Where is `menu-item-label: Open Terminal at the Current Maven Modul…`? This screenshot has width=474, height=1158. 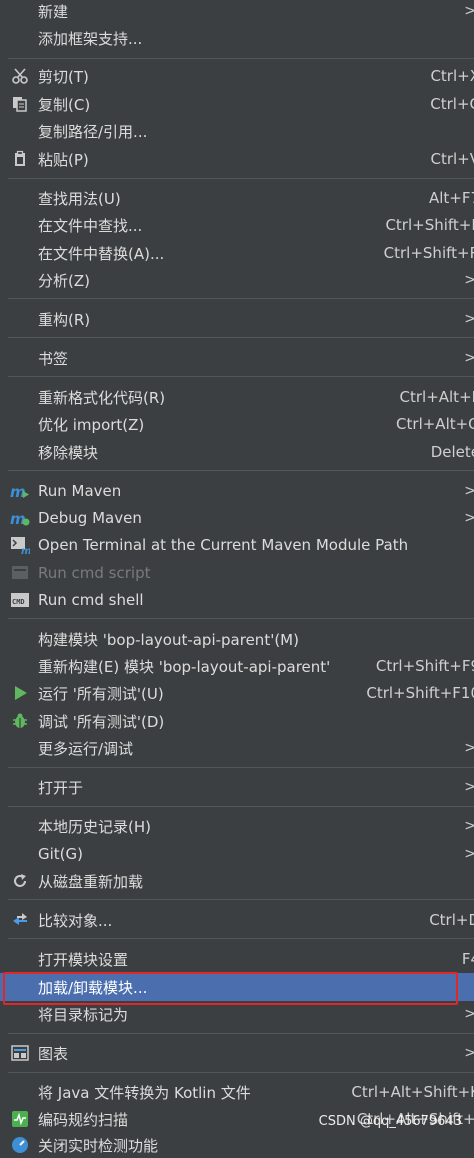 menu-item-label: Open Terminal at the Current Maven Modul… is located at coordinates (223, 545).